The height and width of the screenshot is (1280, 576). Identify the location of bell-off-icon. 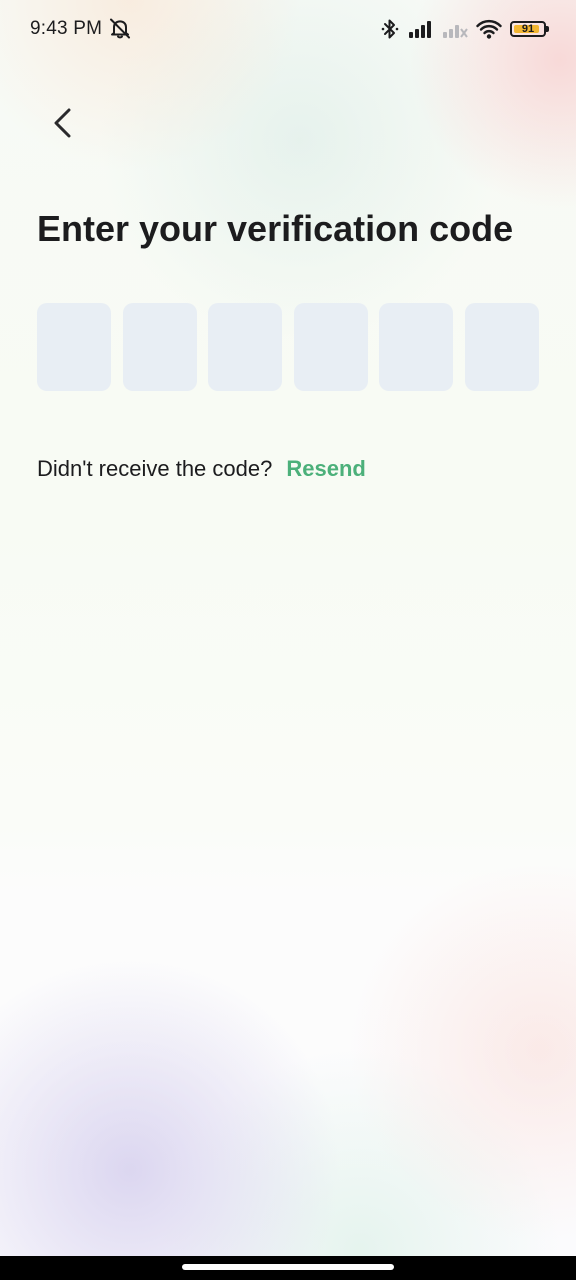
(120, 28).